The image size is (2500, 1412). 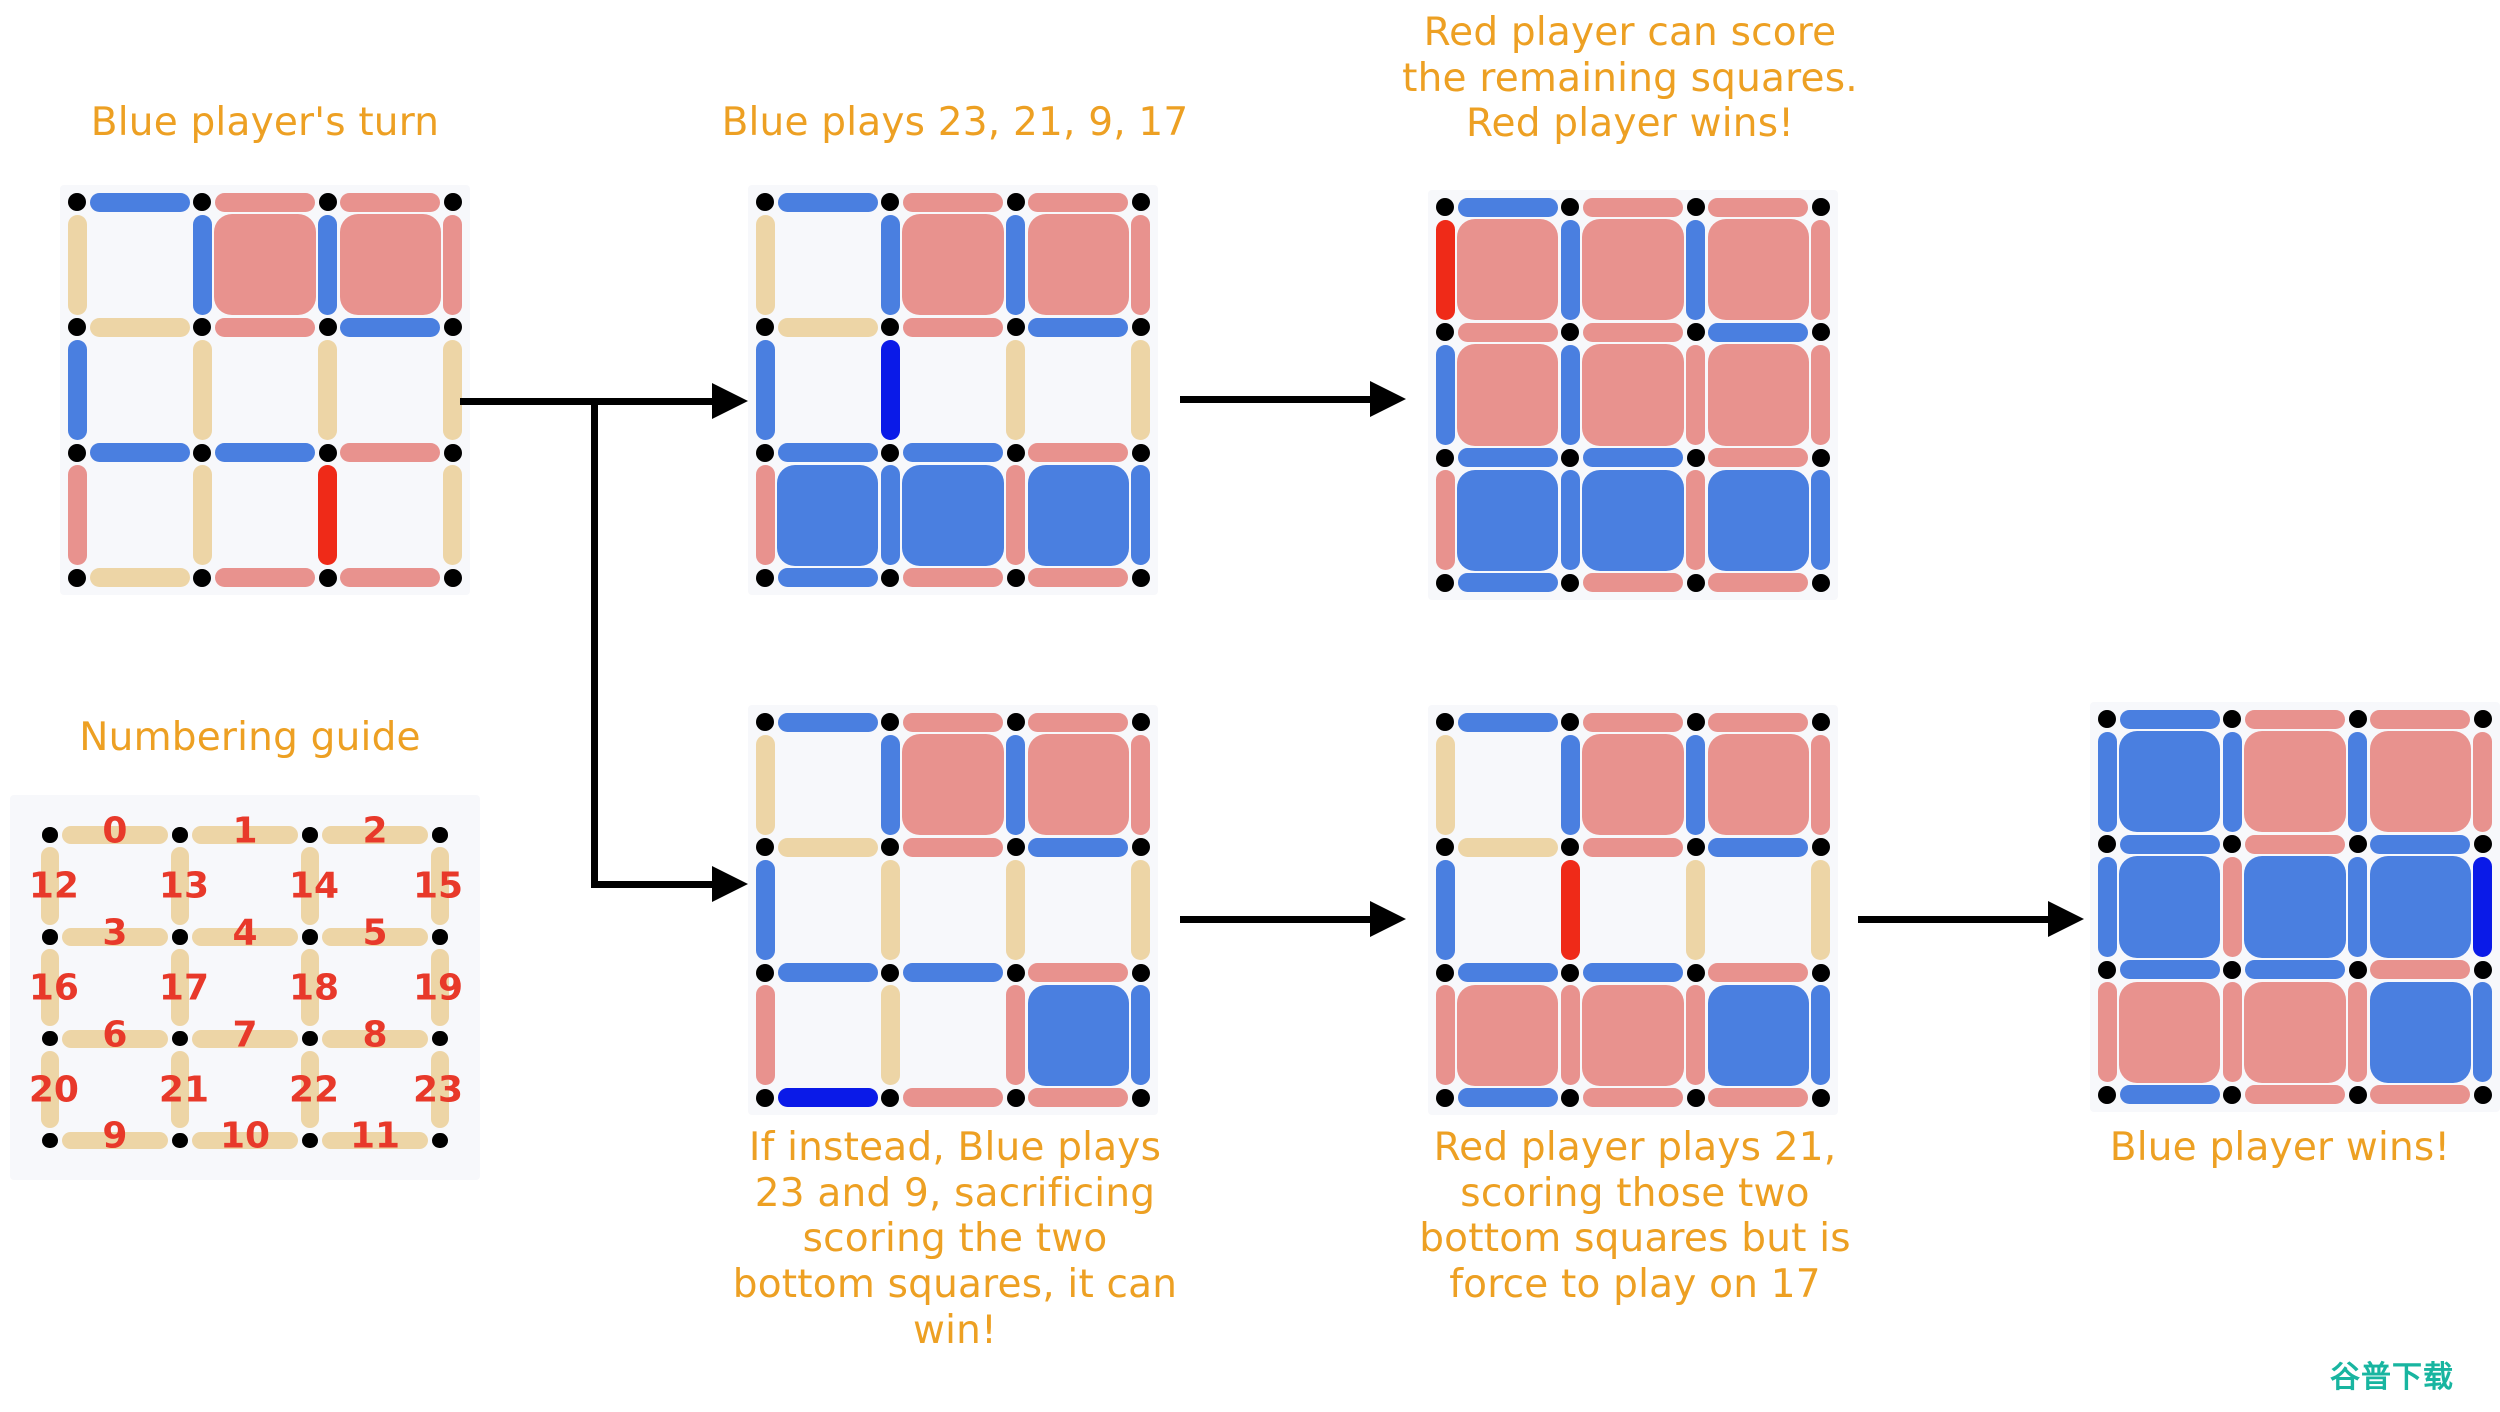 What do you see at coordinates (265, 390) in the screenshot?
I see `game-board-board1` at bounding box center [265, 390].